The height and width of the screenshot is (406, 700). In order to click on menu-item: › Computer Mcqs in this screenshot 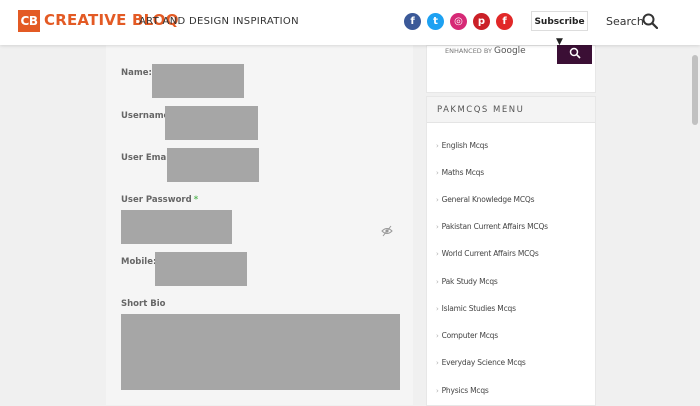, I will do `click(467, 335)`.